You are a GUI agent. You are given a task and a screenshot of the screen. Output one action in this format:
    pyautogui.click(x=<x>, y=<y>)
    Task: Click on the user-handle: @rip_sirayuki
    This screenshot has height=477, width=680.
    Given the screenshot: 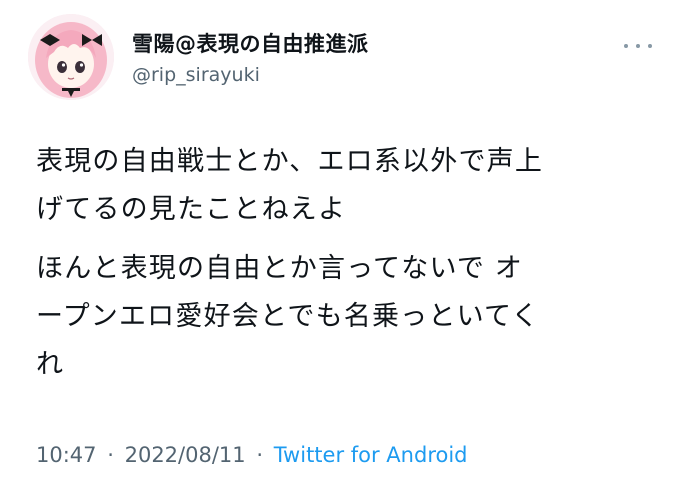 What is the action you would take?
    pyautogui.click(x=250, y=75)
    